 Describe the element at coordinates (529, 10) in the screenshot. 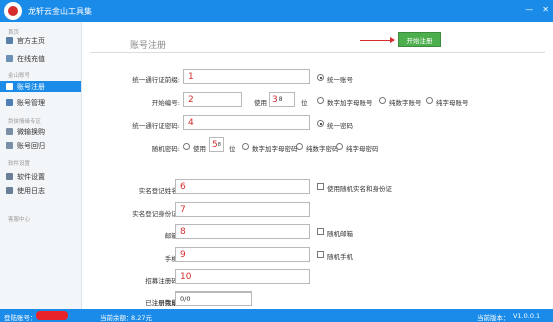

I see `minimize-icon: —` at that location.